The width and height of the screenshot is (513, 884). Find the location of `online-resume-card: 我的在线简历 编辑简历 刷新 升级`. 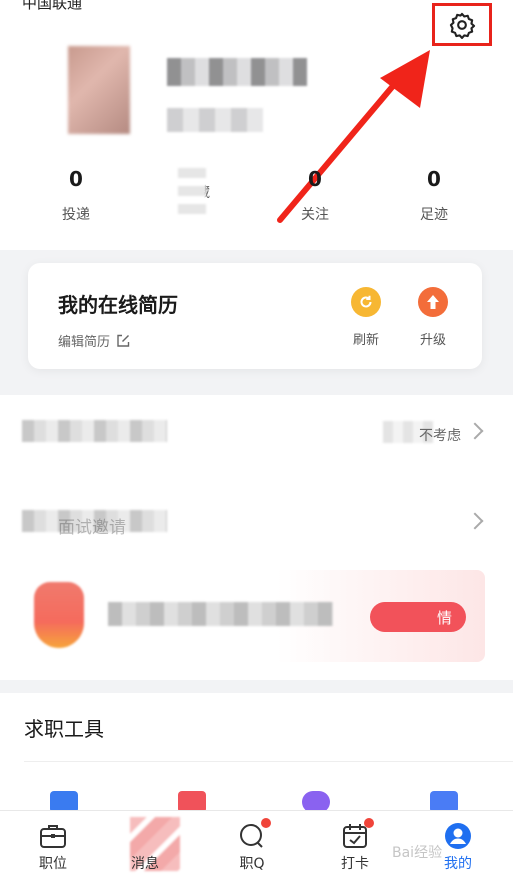

online-resume-card: 我的在线简历 编辑简历 刷新 升级 is located at coordinates (255, 316).